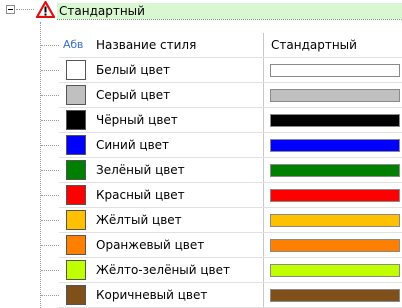  What do you see at coordinates (163, 270) in the screenshot?
I see `color-label: Жёлто-зелёный цвет` at bounding box center [163, 270].